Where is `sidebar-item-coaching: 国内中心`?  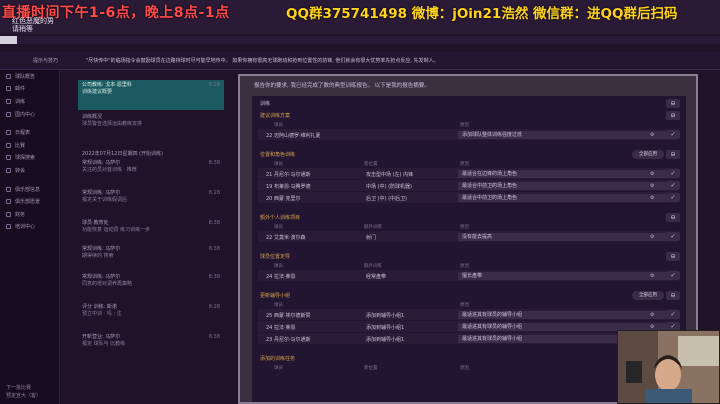 sidebar-item-coaching: 国内中心 is located at coordinates (29, 114).